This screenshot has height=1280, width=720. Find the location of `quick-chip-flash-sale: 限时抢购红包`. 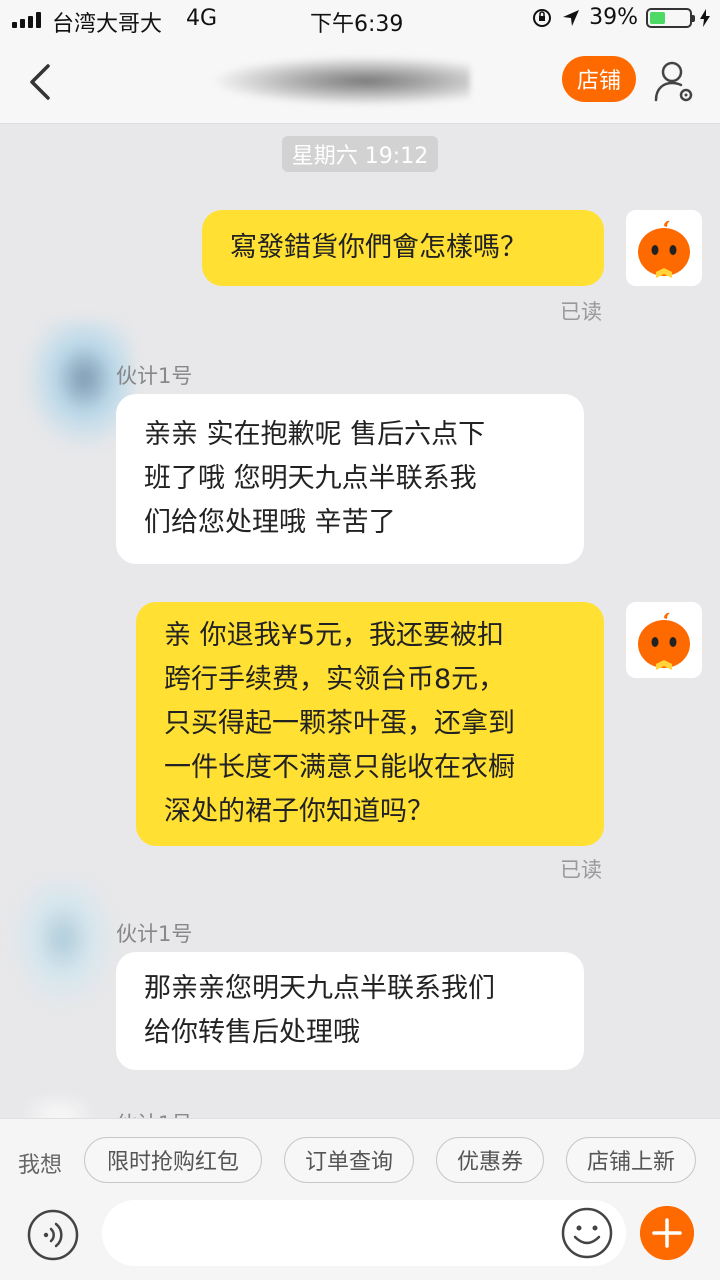

quick-chip-flash-sale: 限时抢购红包 is located at coordinates (173, 1160).